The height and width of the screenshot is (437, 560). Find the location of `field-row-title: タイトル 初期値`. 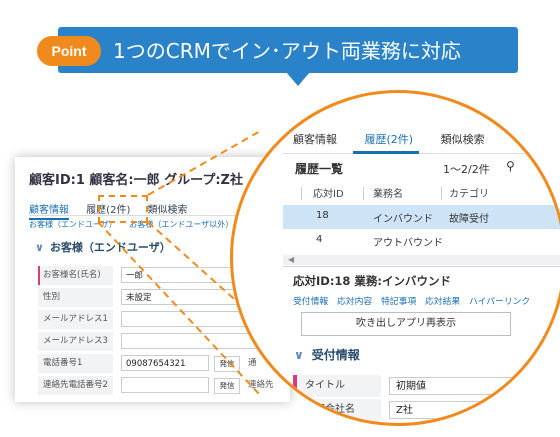

field-row-title: タイトル 初期値 is located at coordinates (426, 386).